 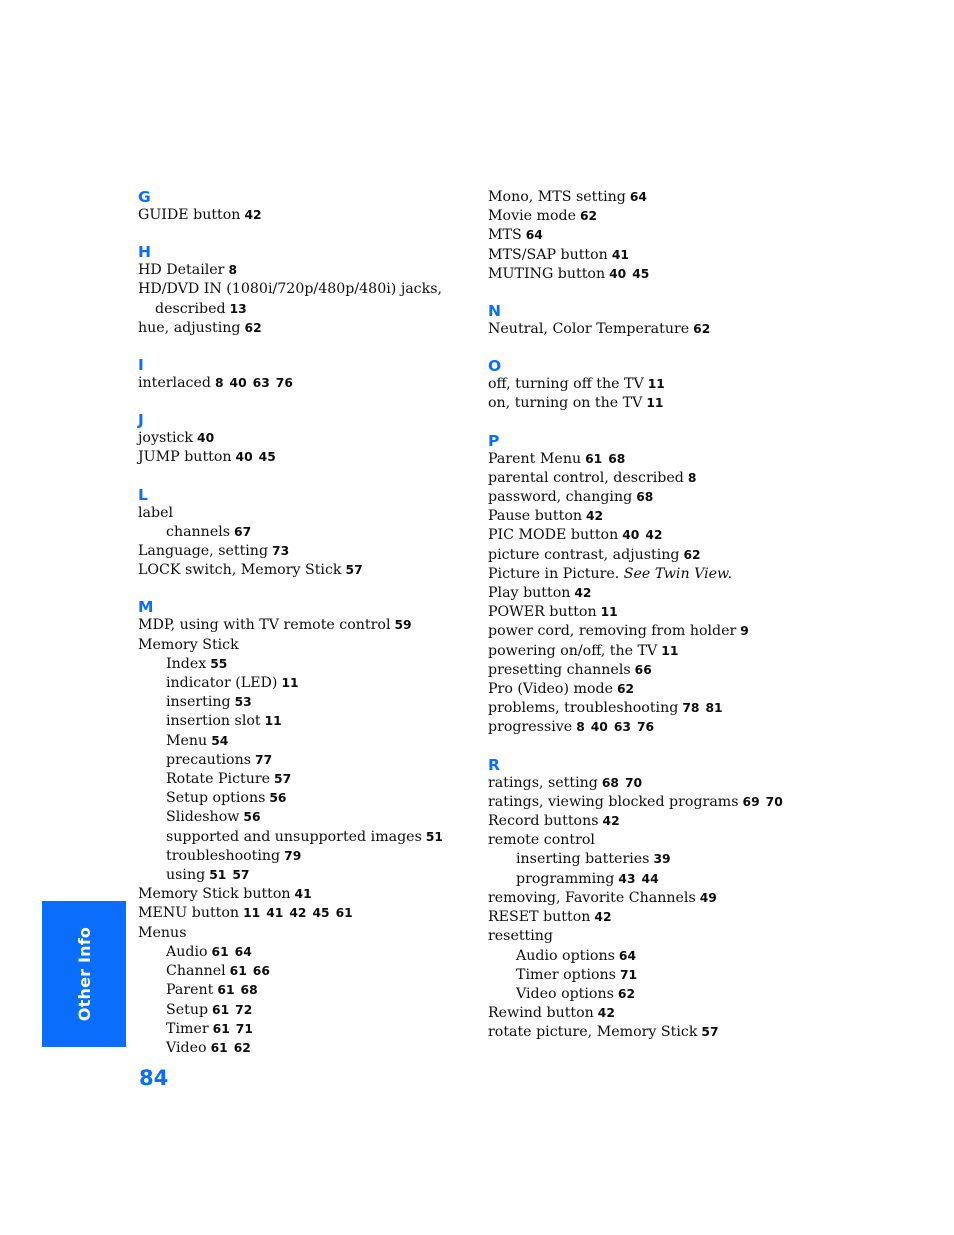 What do you see at coordinates (650, 879) in the screenshot?
I see `index-page-reference: 44` at bounding box center [650, 879].